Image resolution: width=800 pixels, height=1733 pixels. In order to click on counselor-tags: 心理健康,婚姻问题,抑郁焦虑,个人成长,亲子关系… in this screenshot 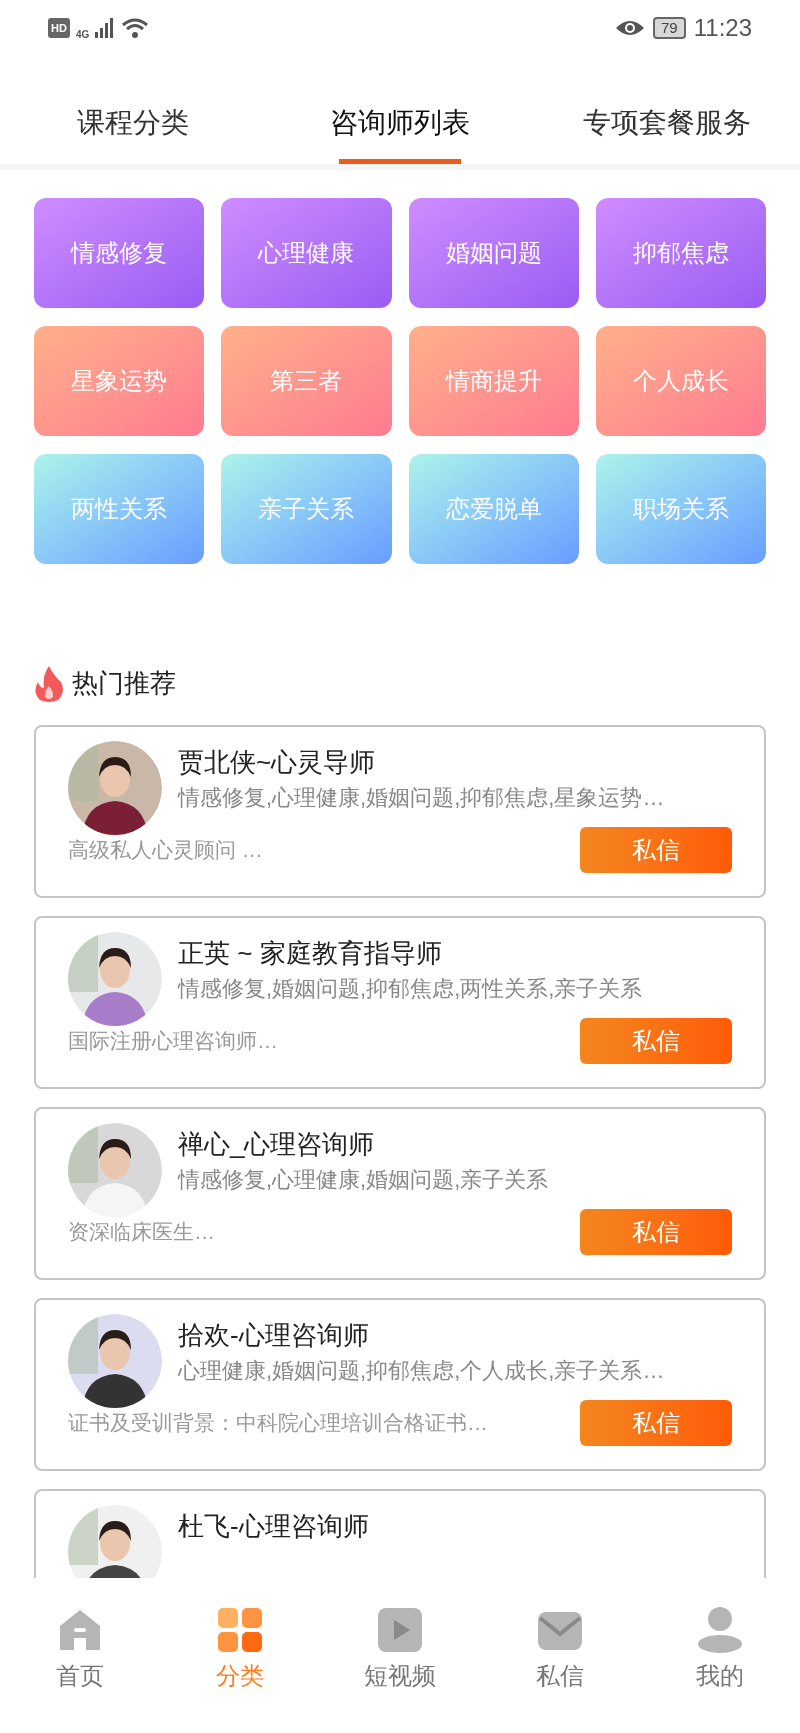, I will do `click(421, 1371)`.